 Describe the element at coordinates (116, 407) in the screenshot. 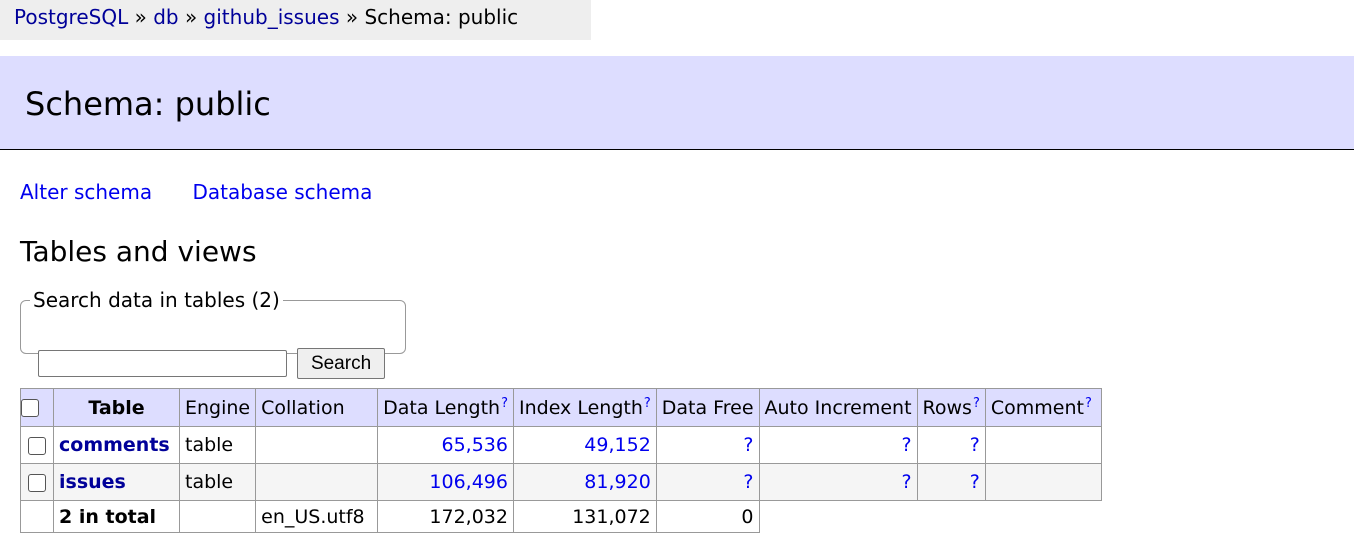

I see `col-table: Table` at that location.